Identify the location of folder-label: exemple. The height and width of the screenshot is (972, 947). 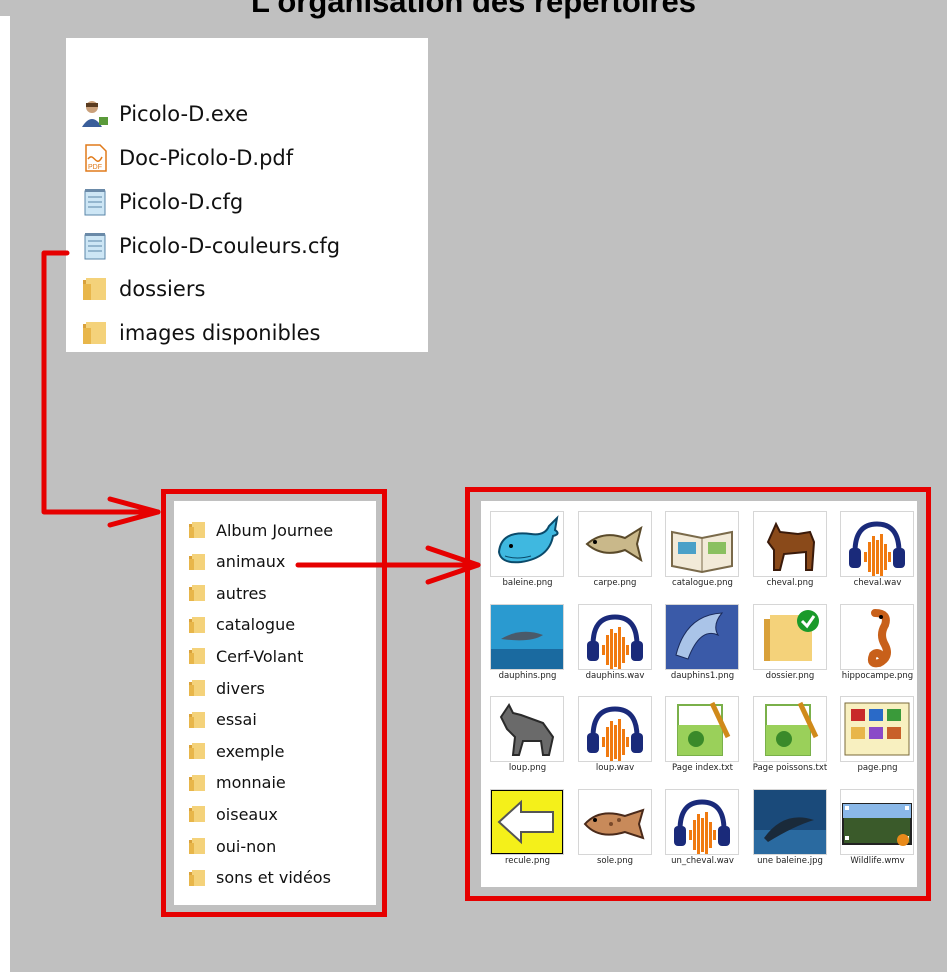
(250, 751).